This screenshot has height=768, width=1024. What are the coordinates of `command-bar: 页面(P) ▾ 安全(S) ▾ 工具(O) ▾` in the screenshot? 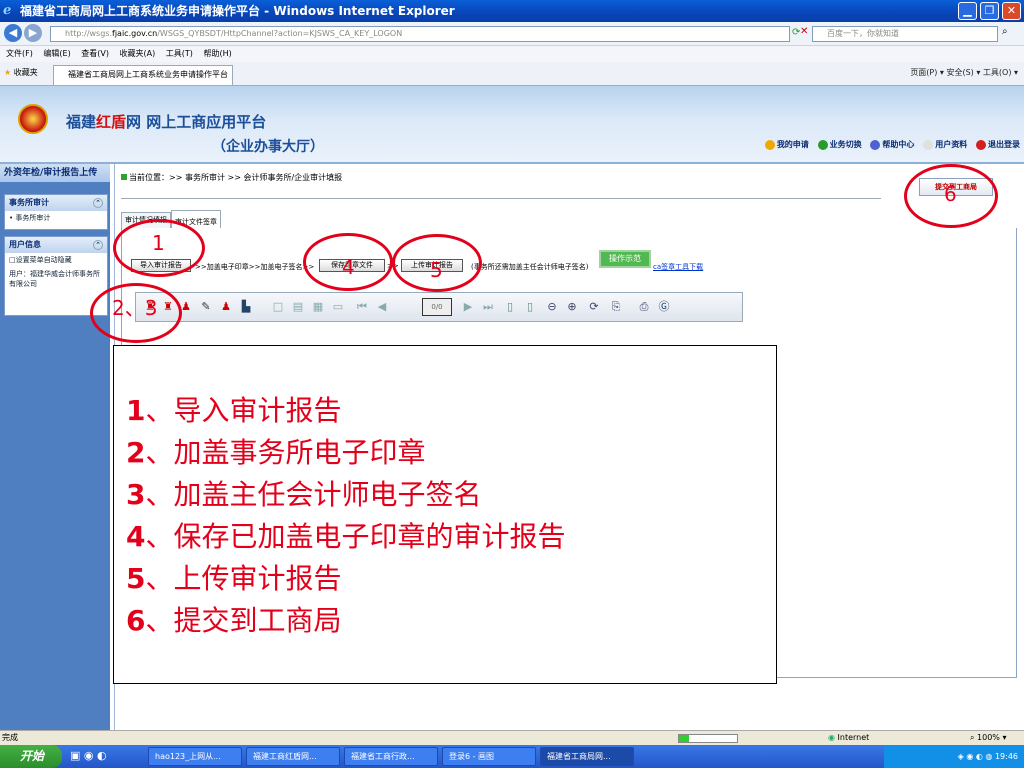 It's located at (964, 72).